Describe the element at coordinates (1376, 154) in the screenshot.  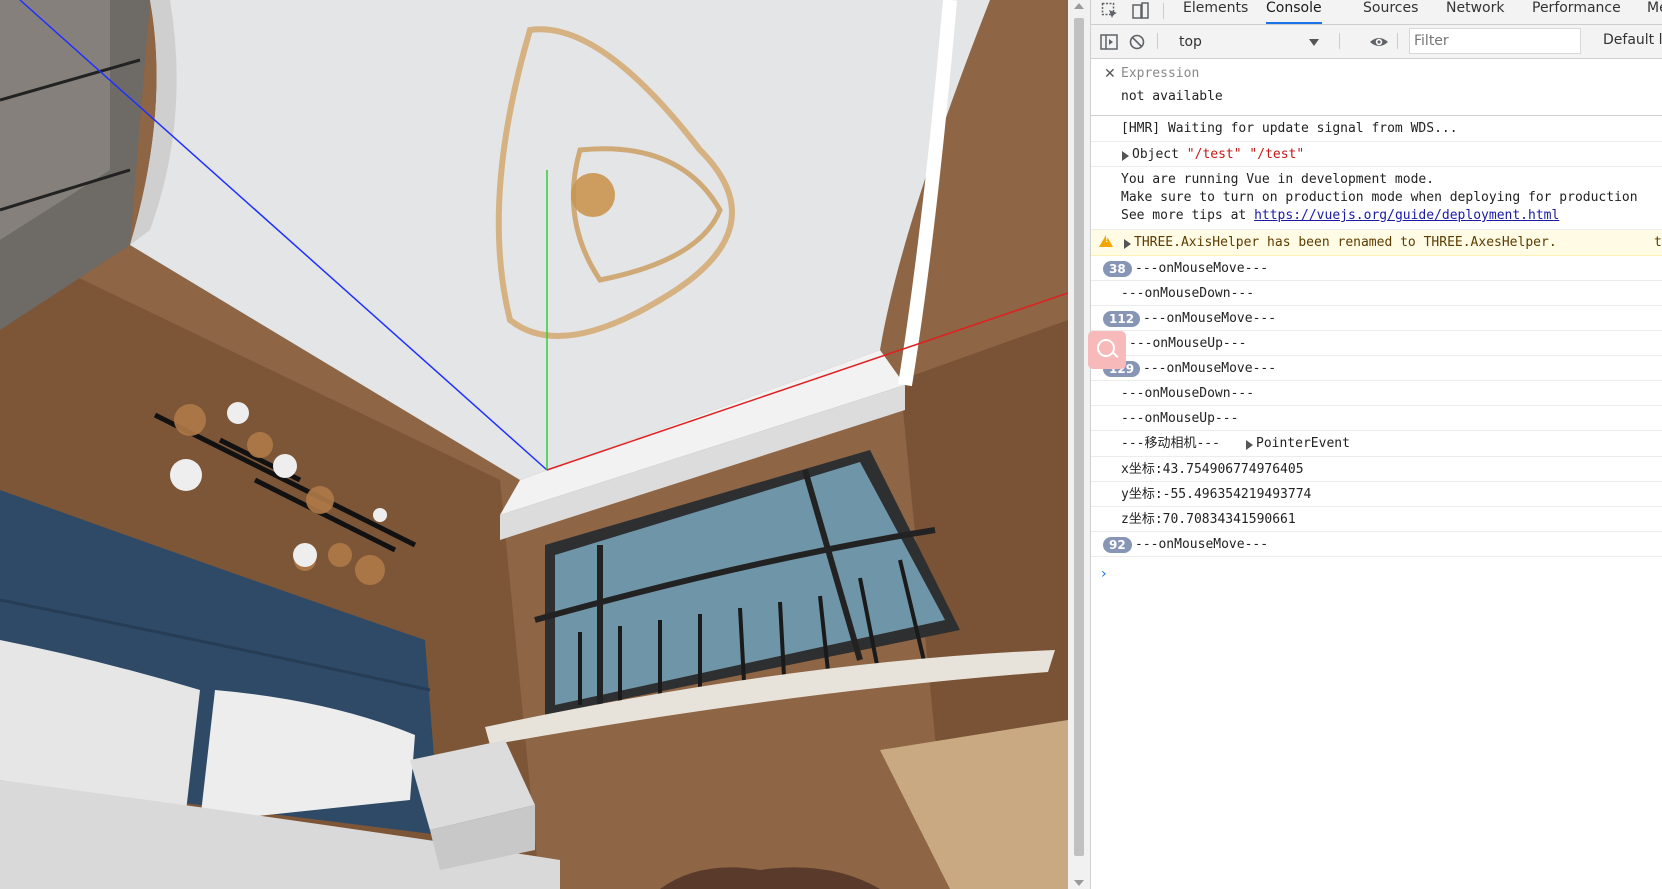
I see `console-message: Object "/test" "/test"` at that location.